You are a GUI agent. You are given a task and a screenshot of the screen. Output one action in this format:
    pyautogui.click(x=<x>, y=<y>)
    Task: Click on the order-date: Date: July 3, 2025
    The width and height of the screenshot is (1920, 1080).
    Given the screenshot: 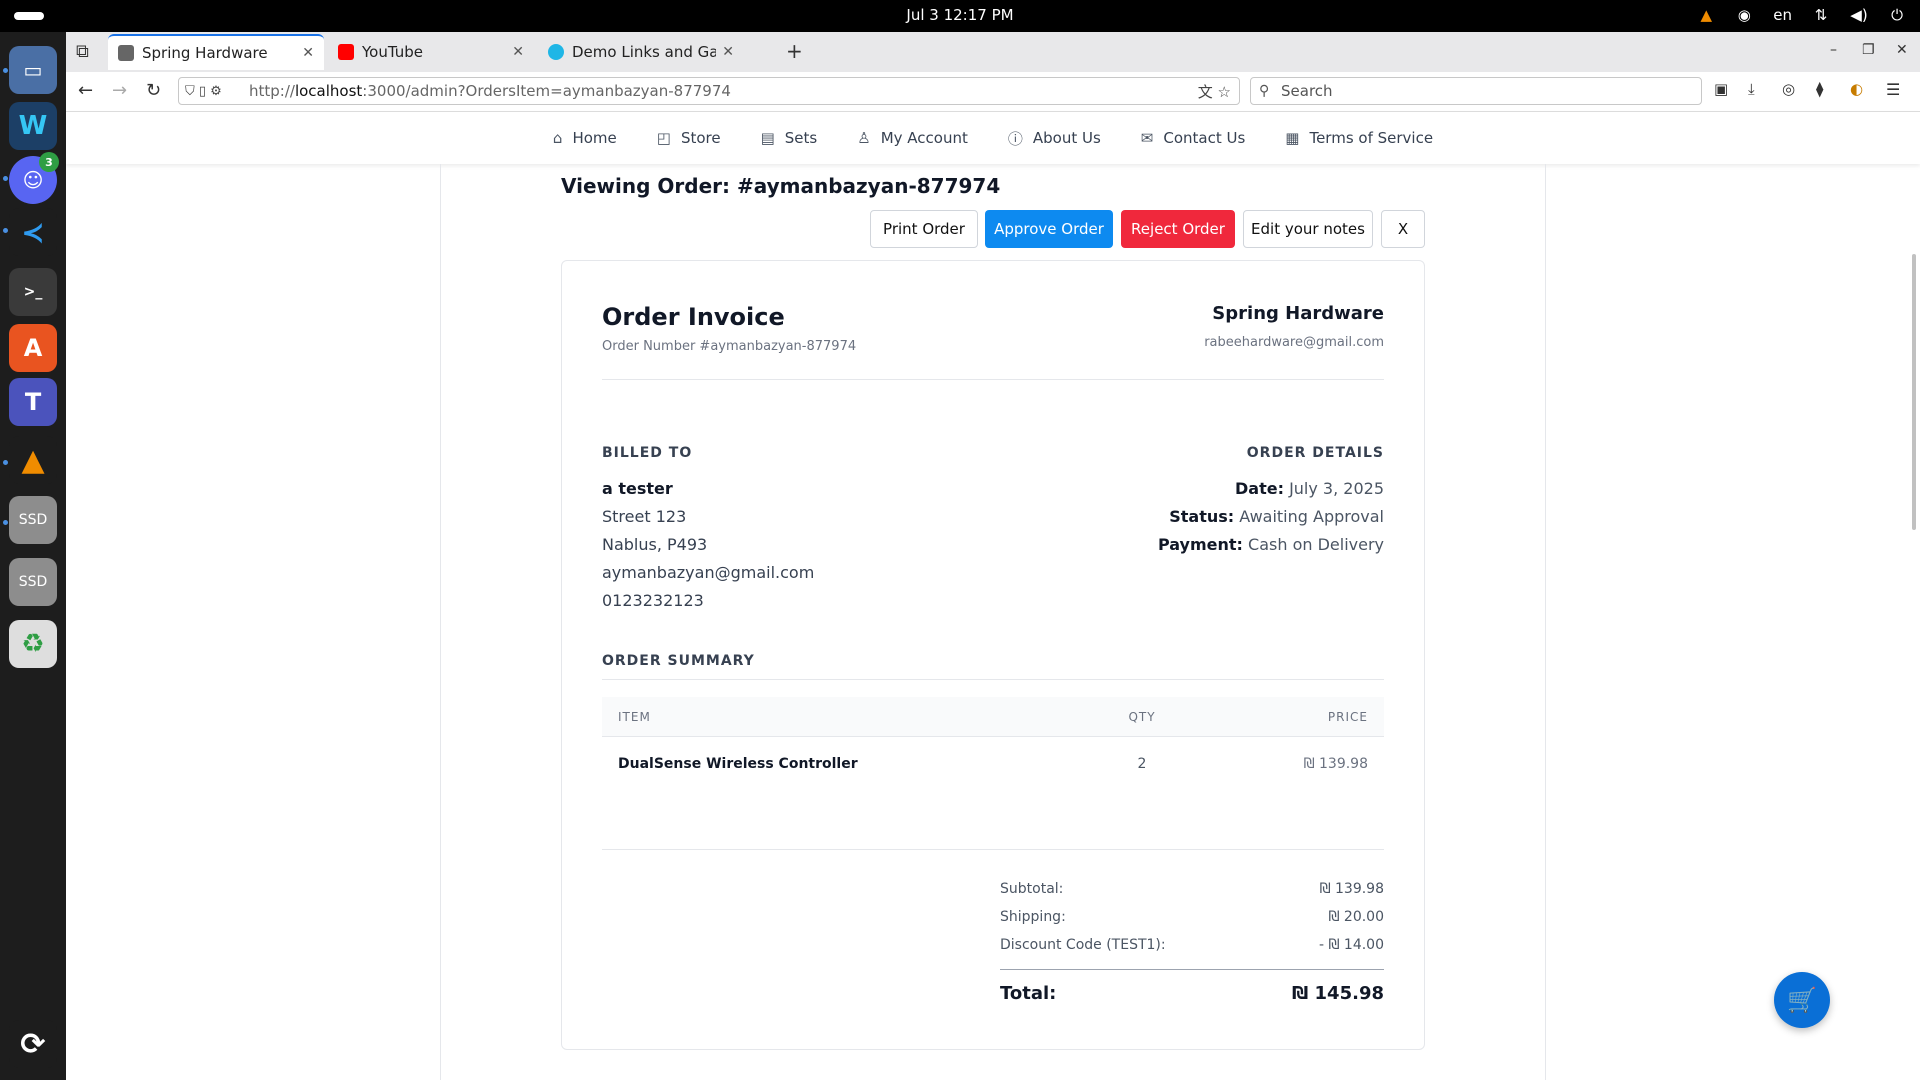 What is the action you would take?
    pyautogui.click(x=1309, y=488)
    